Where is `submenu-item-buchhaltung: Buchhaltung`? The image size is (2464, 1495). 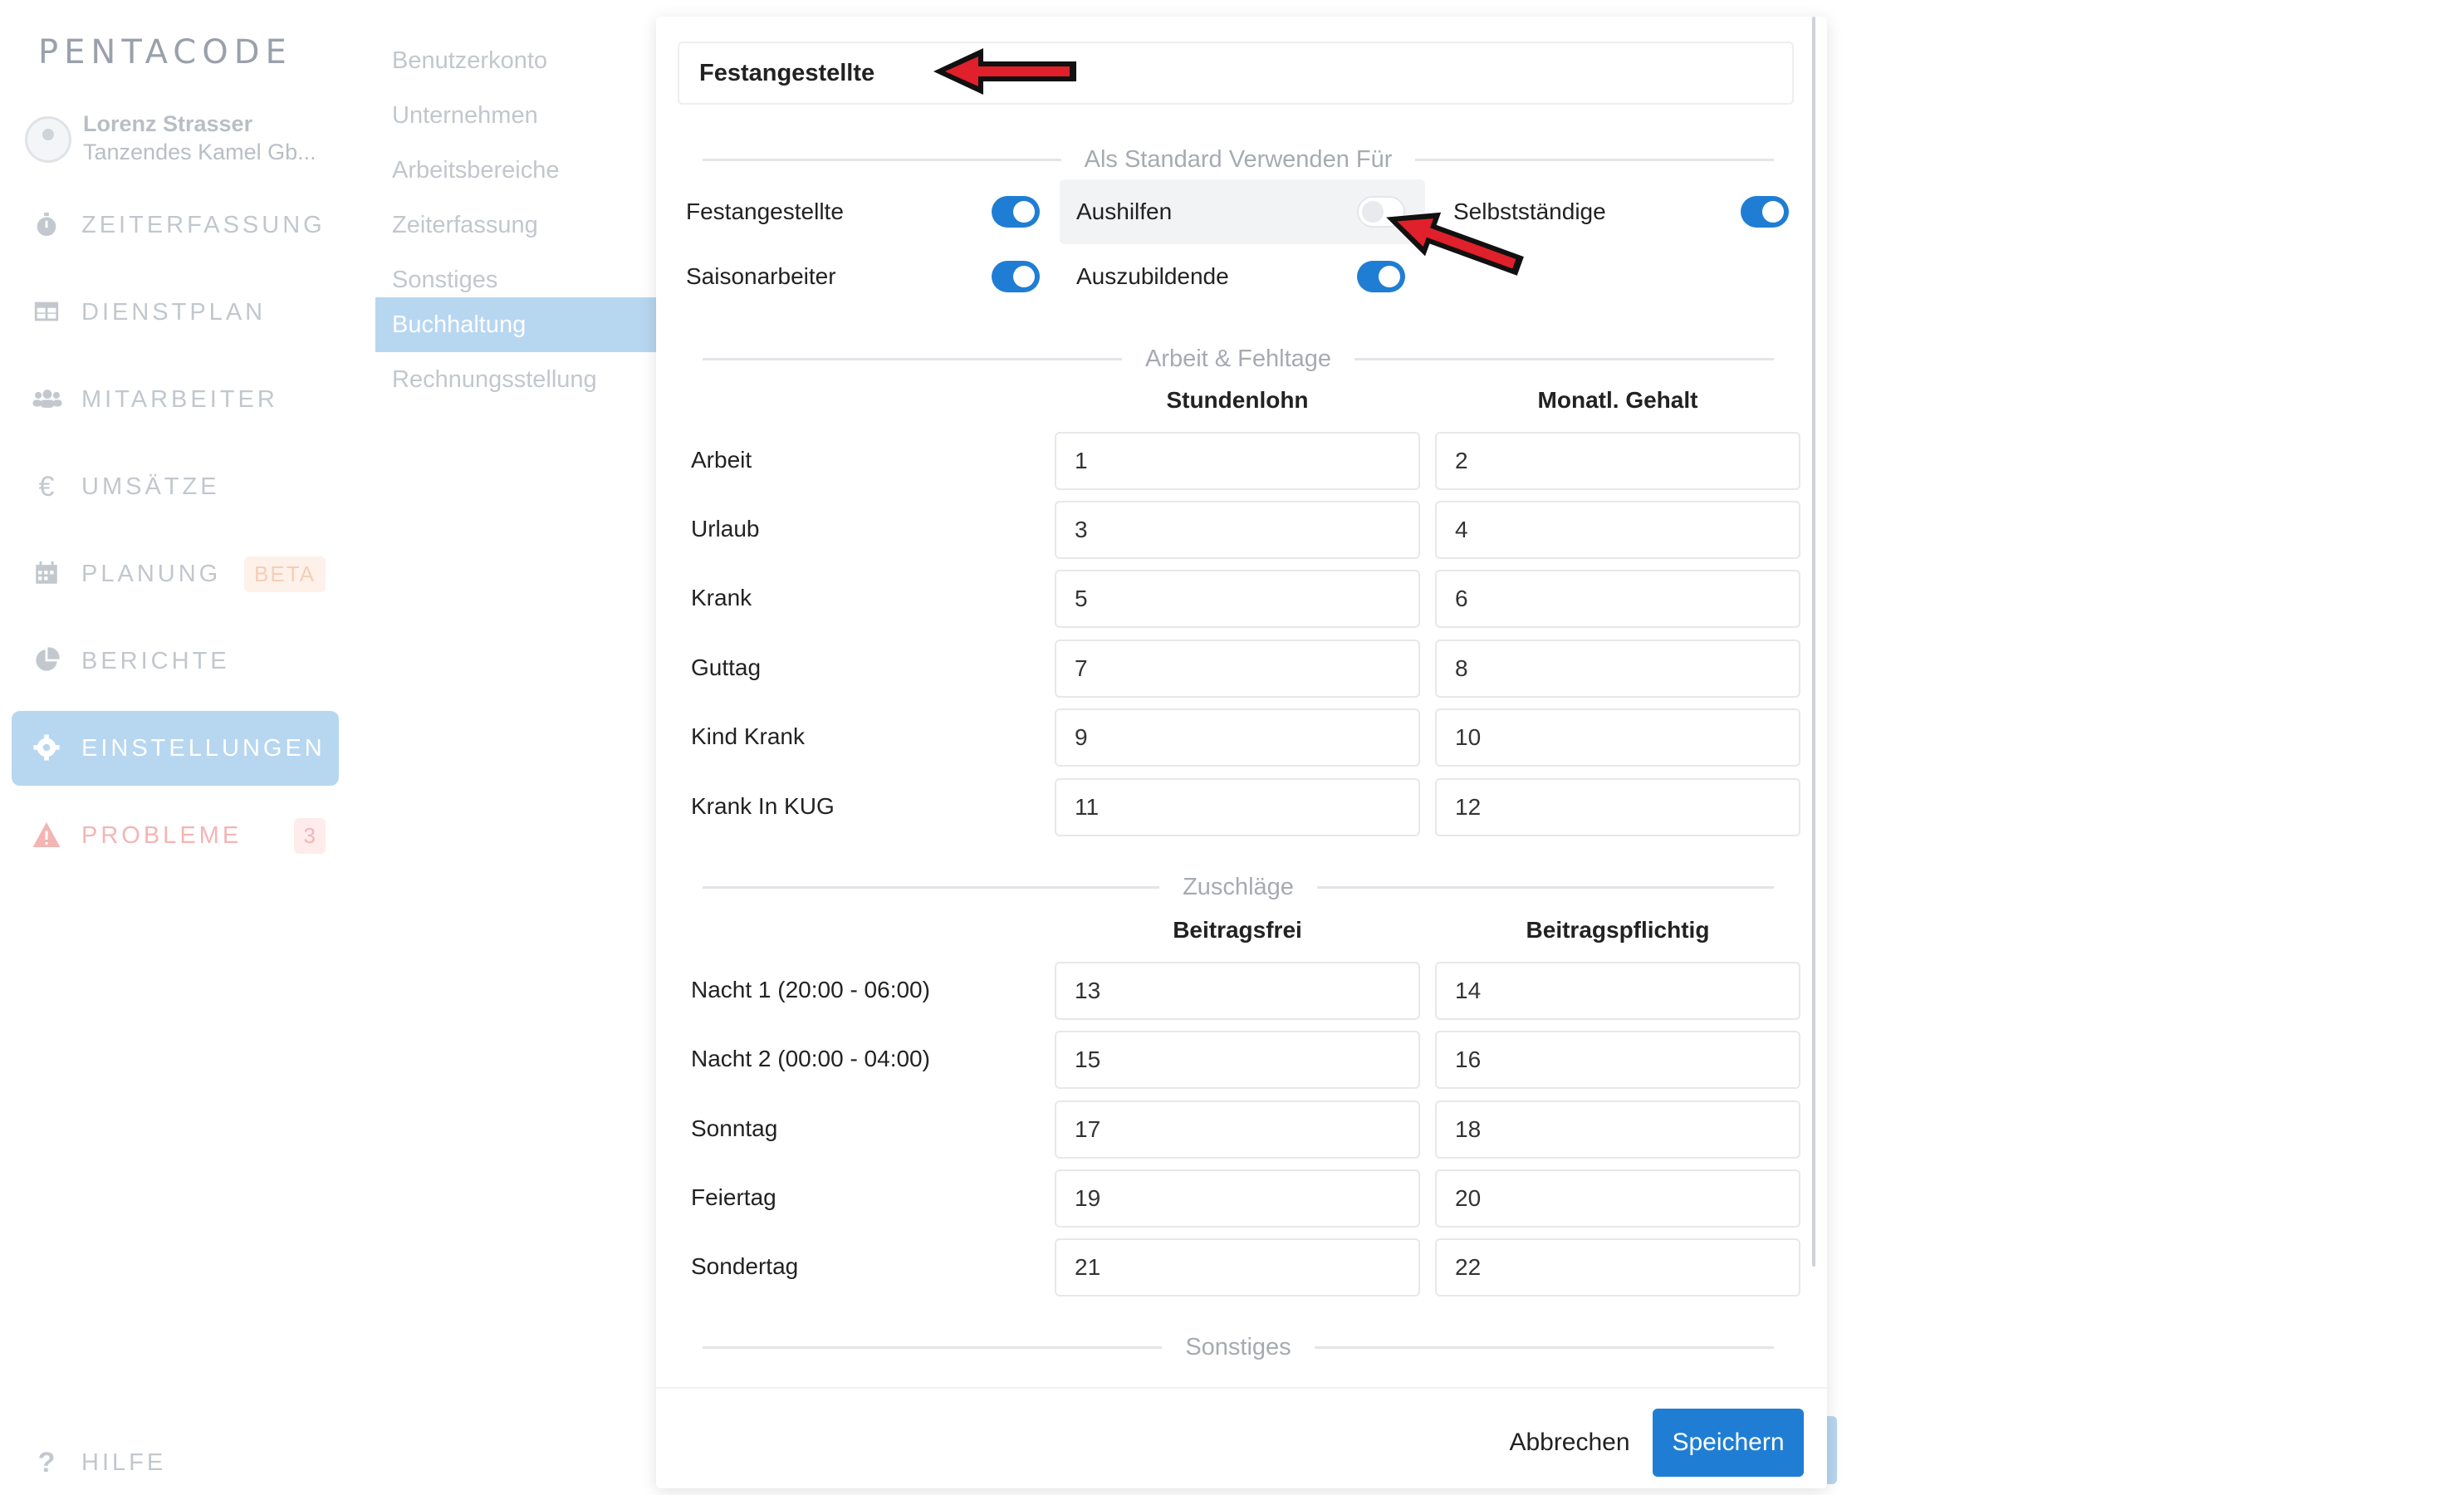
submenu-item-buchhaltung: Buchhaltung is located at coordinates (516, 325).